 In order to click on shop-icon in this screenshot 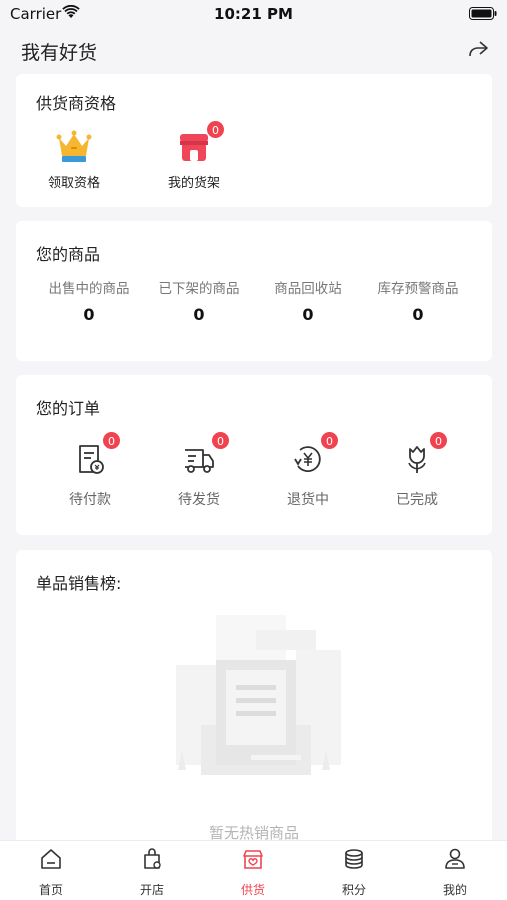, I will do `click(194, 147)`.